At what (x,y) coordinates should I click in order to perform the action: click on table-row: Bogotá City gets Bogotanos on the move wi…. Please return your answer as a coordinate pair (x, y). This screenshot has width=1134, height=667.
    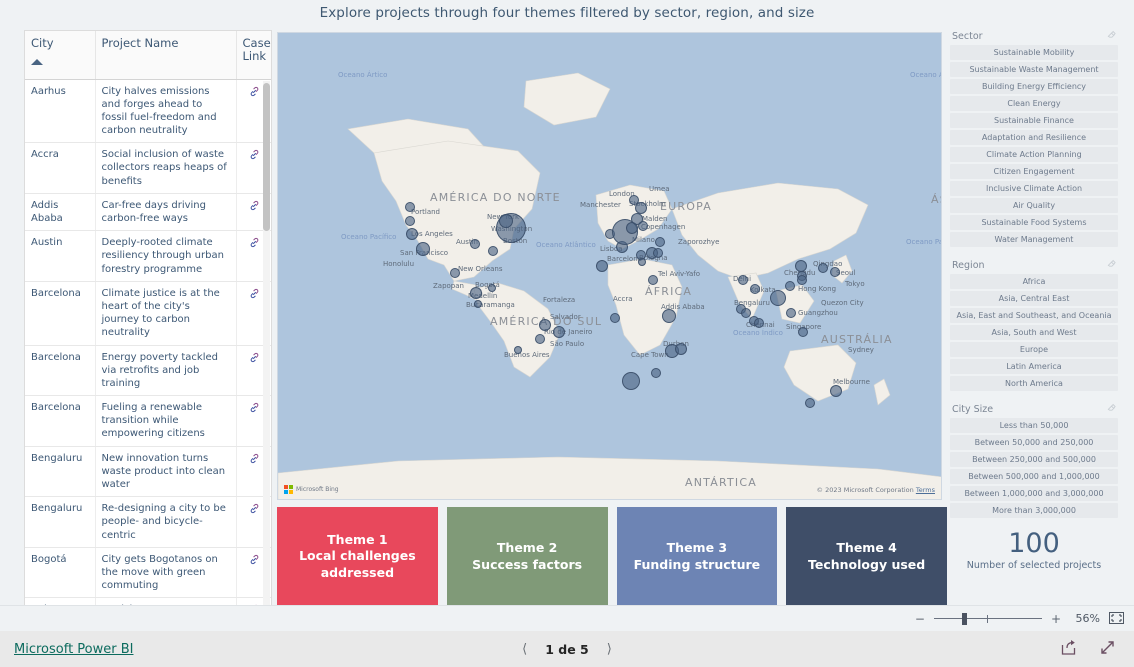
    Looking at the image, I should click on (148, 573).